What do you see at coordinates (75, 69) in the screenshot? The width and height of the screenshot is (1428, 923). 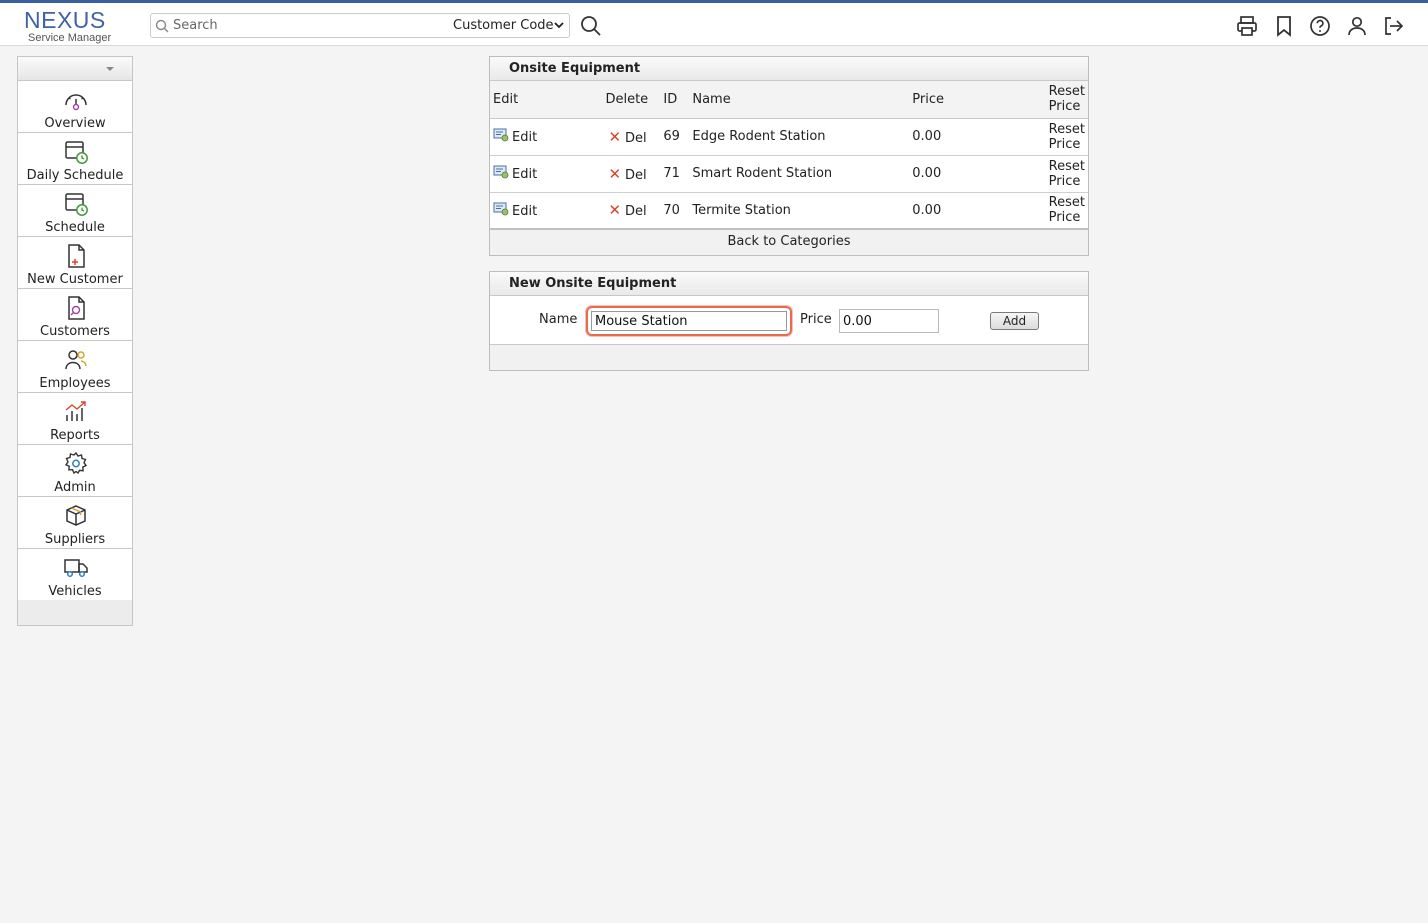 I see `sidebar-header` at bounding box center [75, 69].